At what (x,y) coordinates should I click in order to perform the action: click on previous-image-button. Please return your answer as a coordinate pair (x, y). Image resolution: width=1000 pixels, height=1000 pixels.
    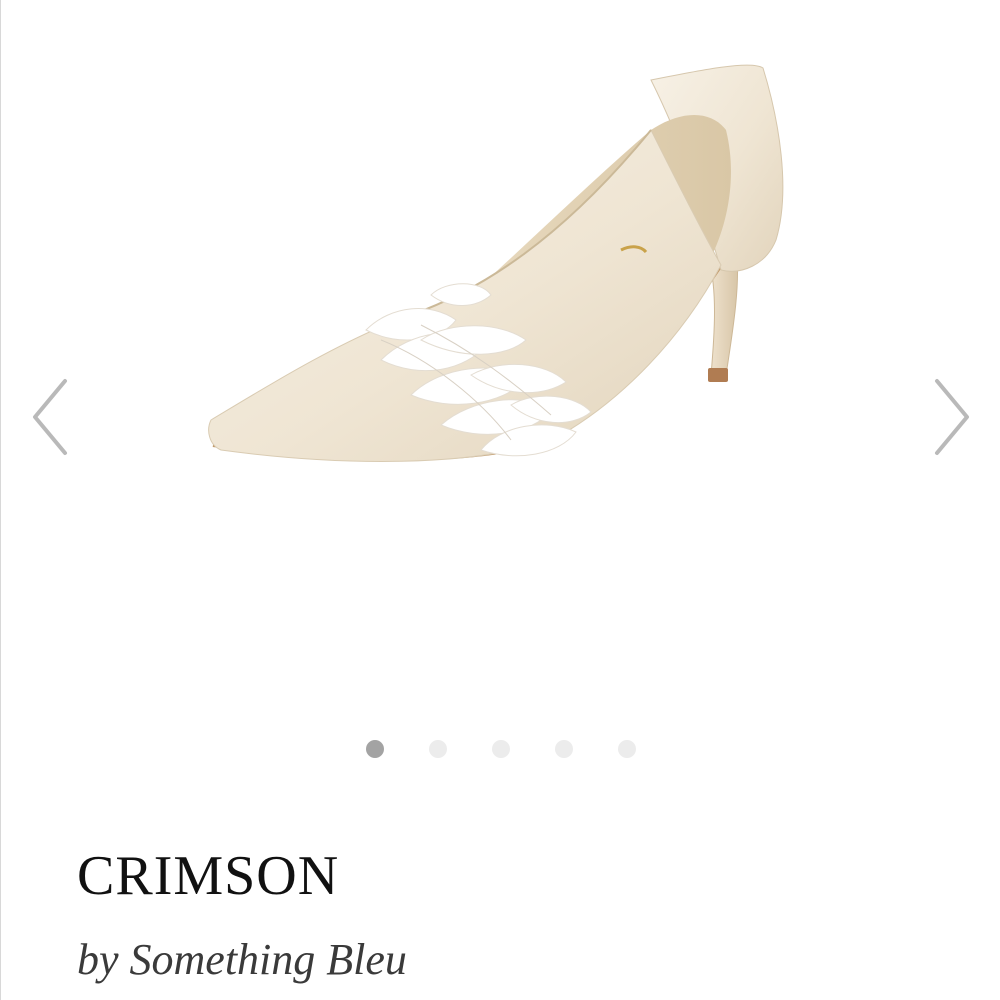
    Looking at the image, I should click on (49, 417).